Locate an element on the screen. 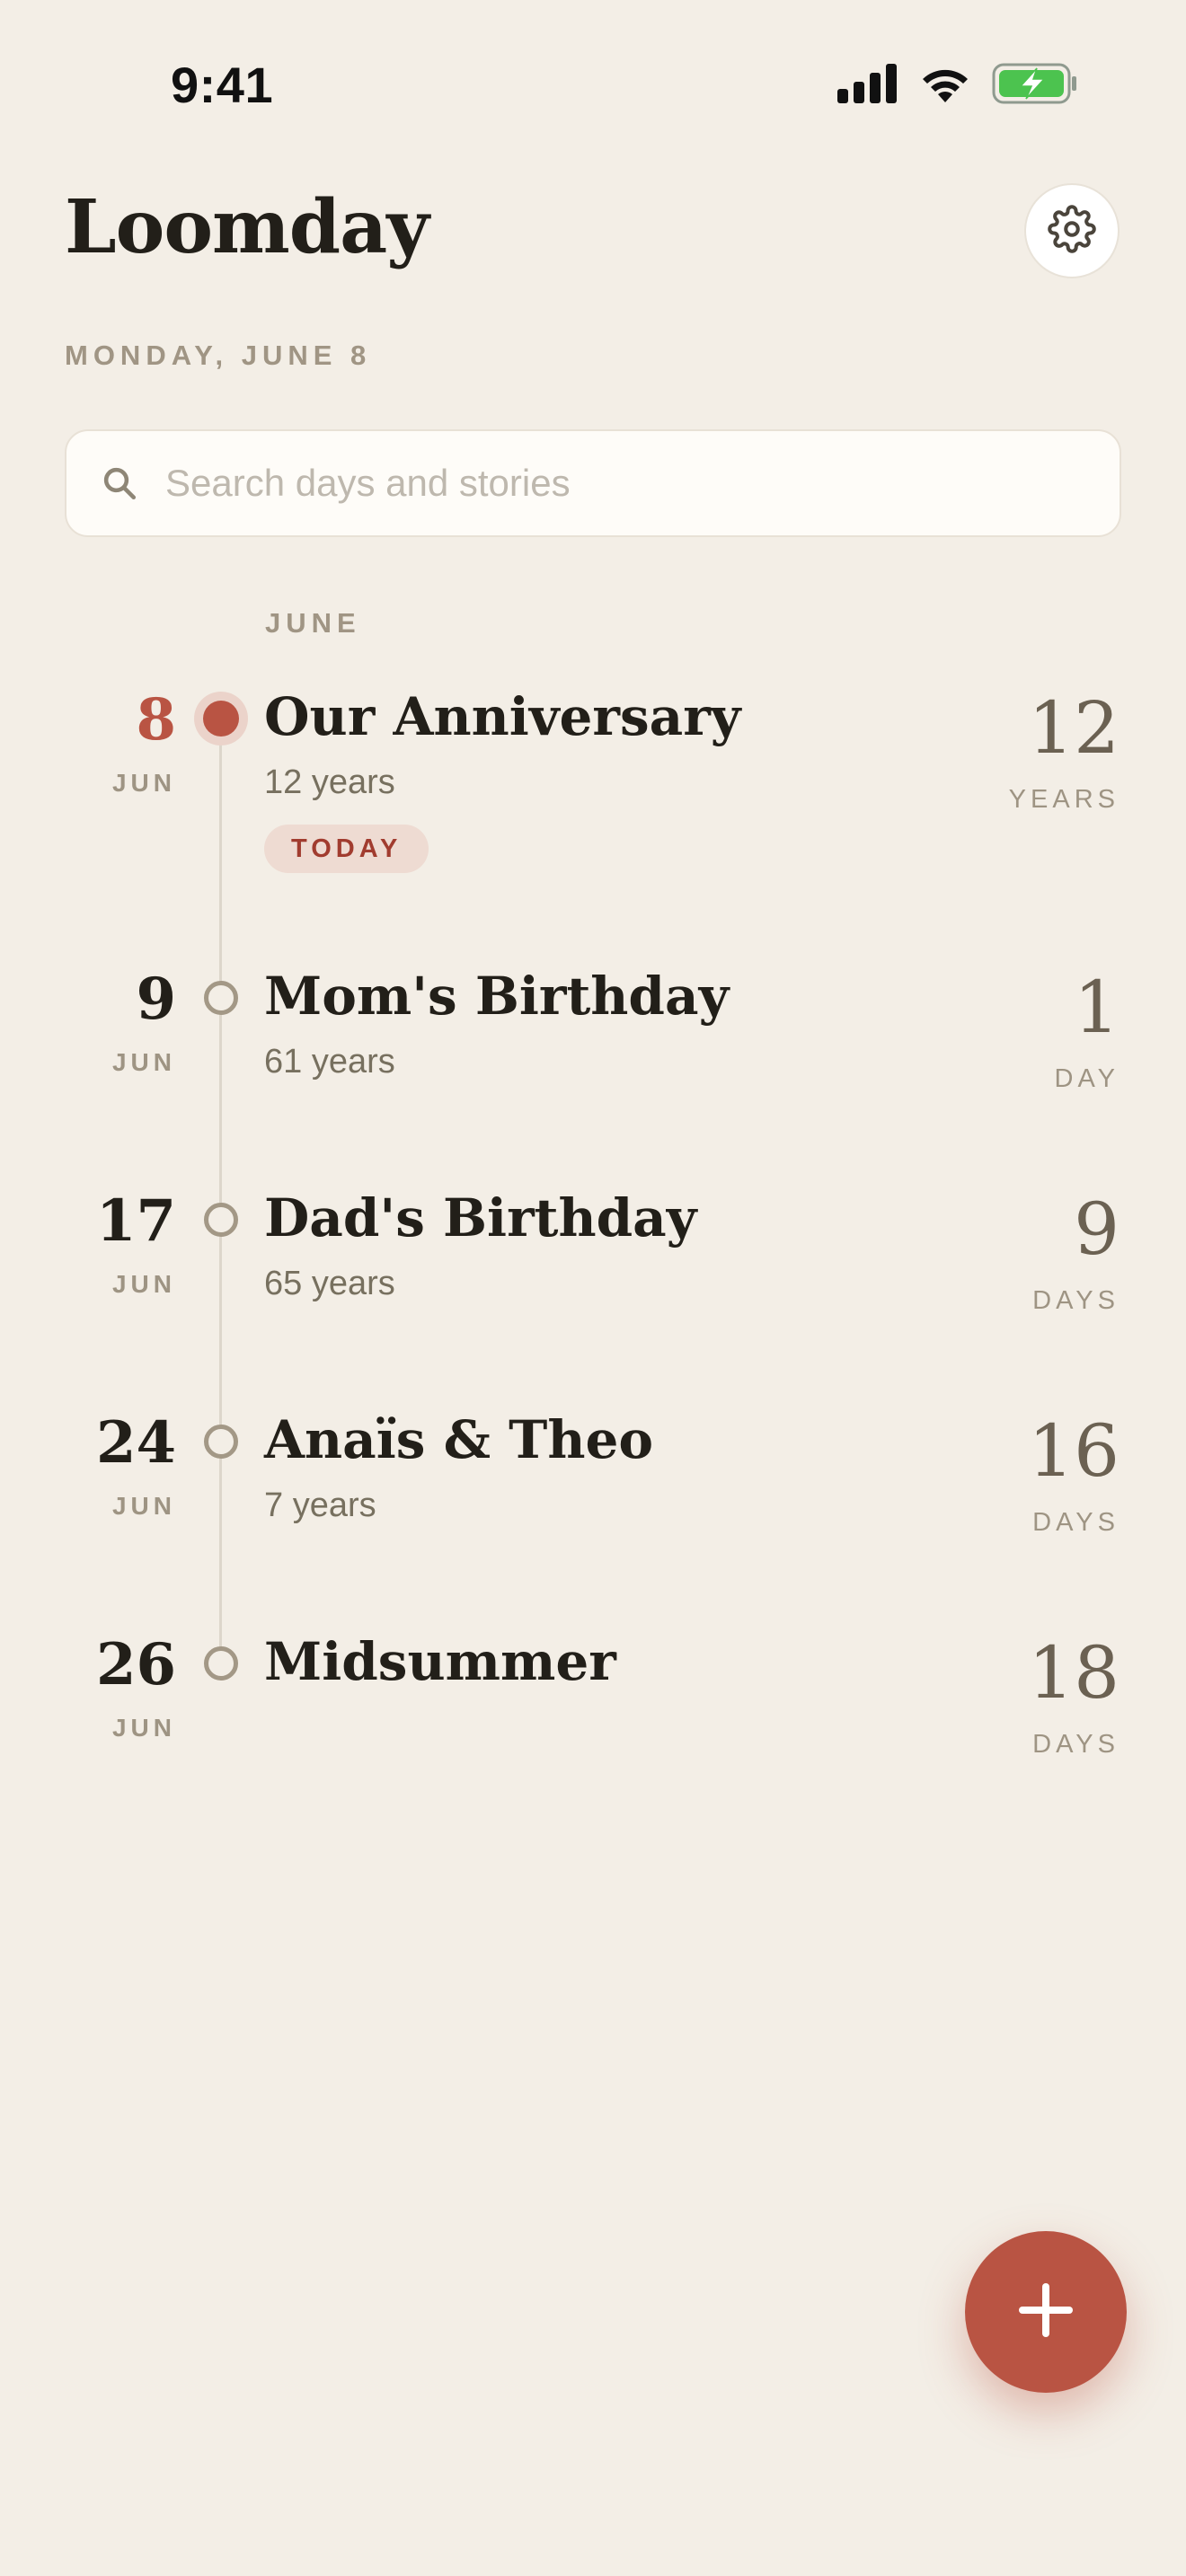 Image resolution: width=1186 pixels, height=2576 pixels. add-event-button is located at coordinates (1046, 2312).